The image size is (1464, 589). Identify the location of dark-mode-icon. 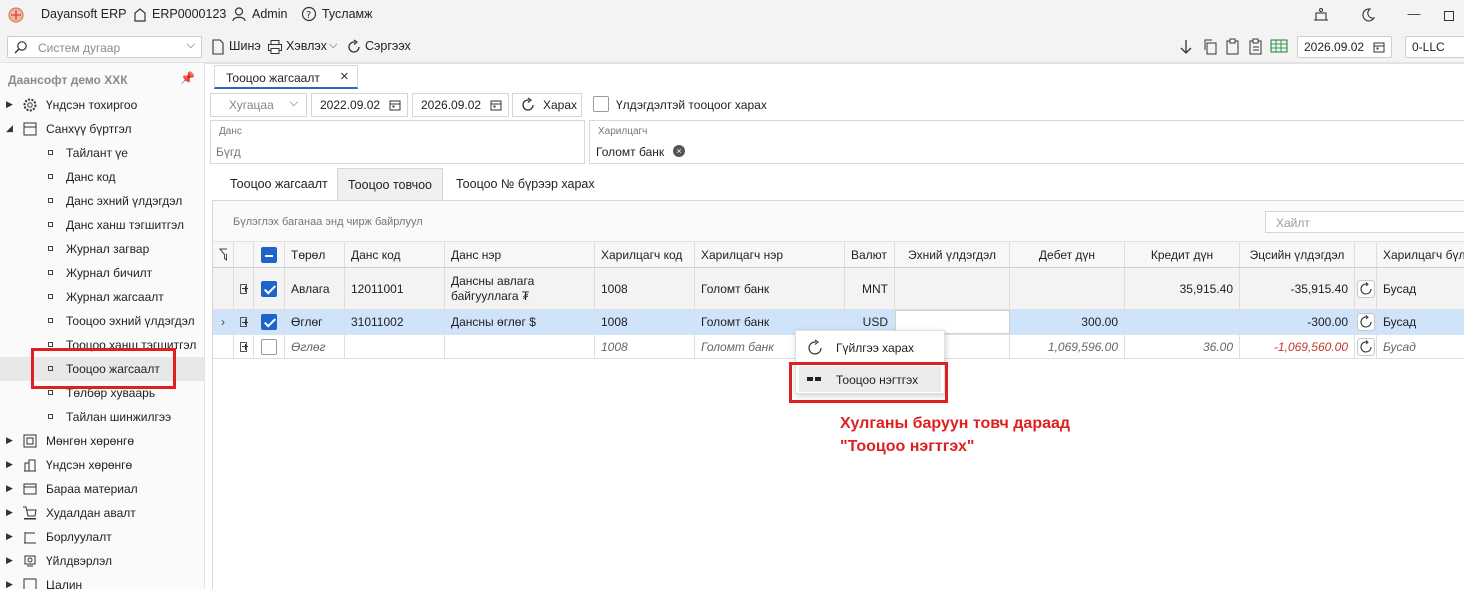
(1368, 15).